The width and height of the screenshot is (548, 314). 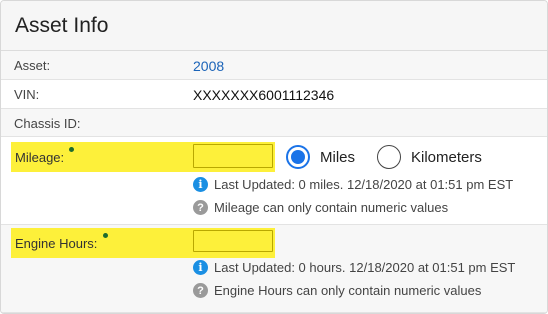 I want to click on engine-hours-input, so click(x=233, y=241).